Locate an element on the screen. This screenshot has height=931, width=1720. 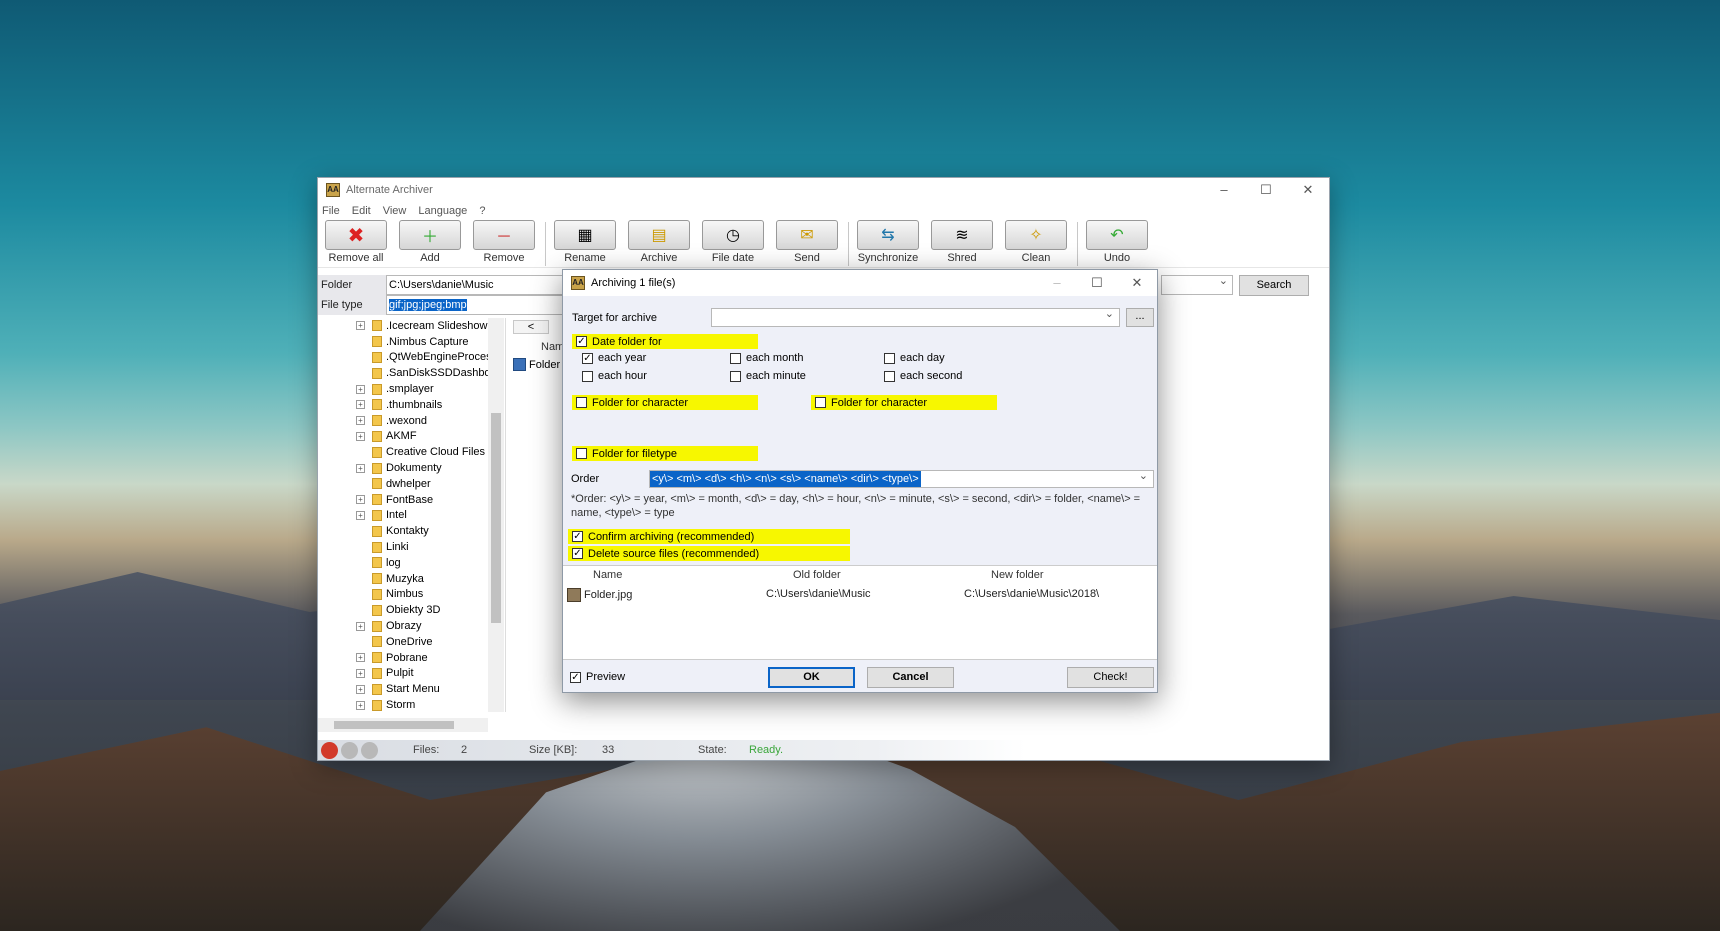
synchronize-button: ⇆ Synchronize is located at coordinates (888, 242).